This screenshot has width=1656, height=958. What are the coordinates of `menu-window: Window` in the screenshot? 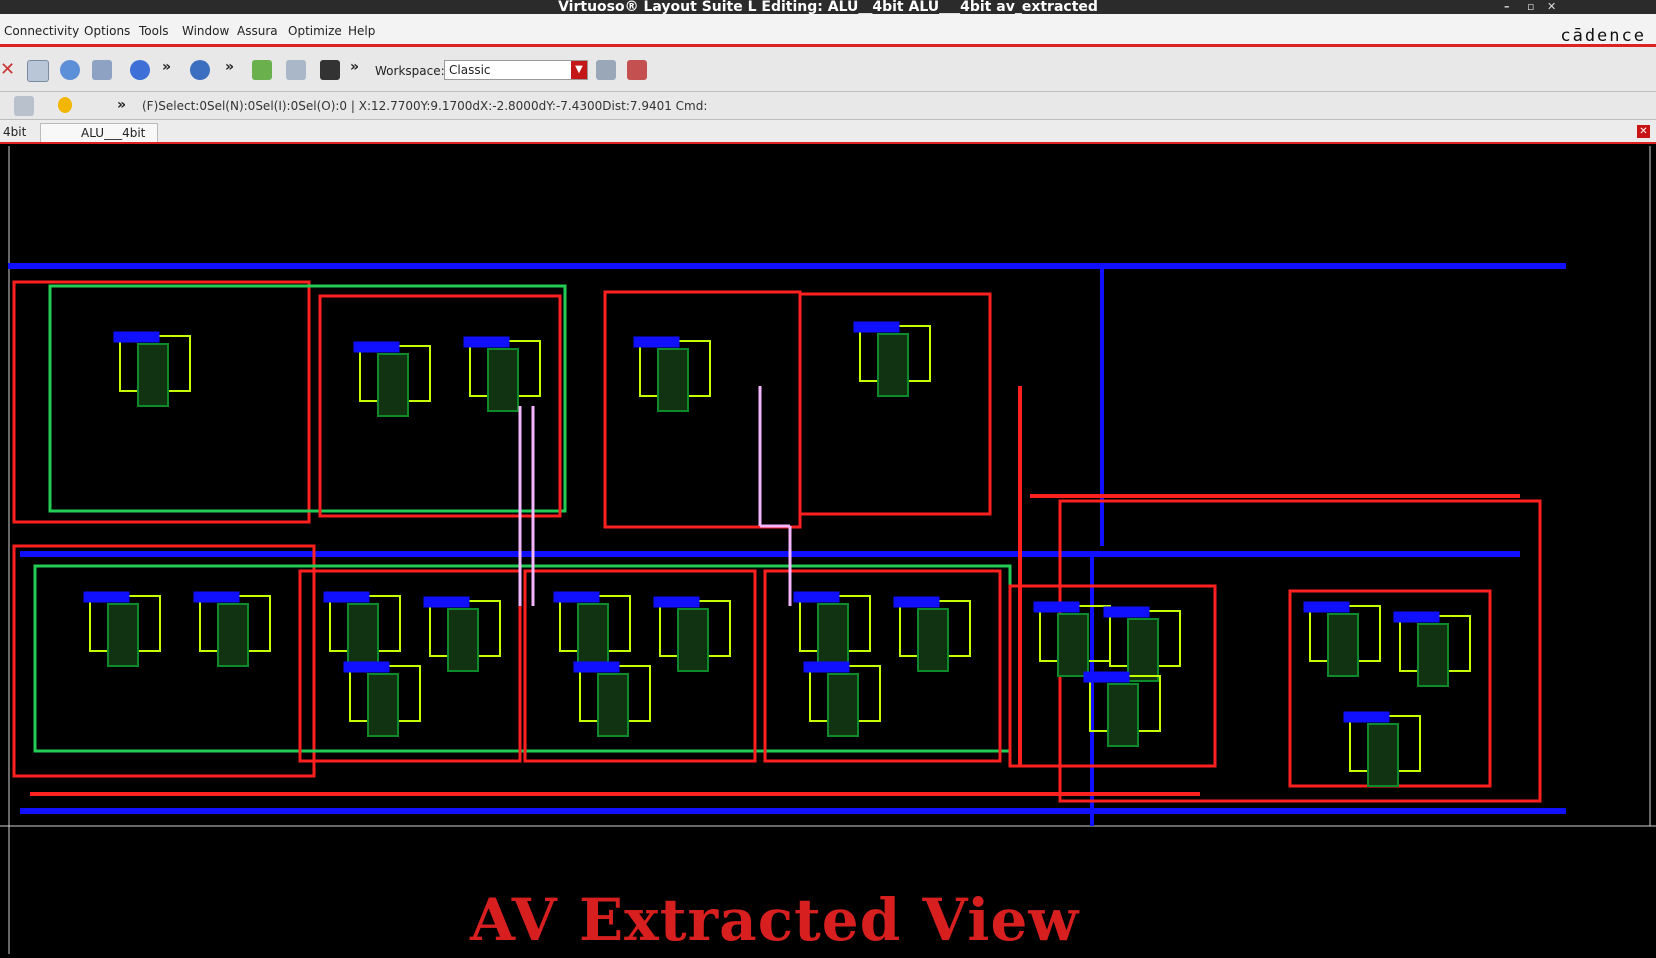 It's located at (205, 31).